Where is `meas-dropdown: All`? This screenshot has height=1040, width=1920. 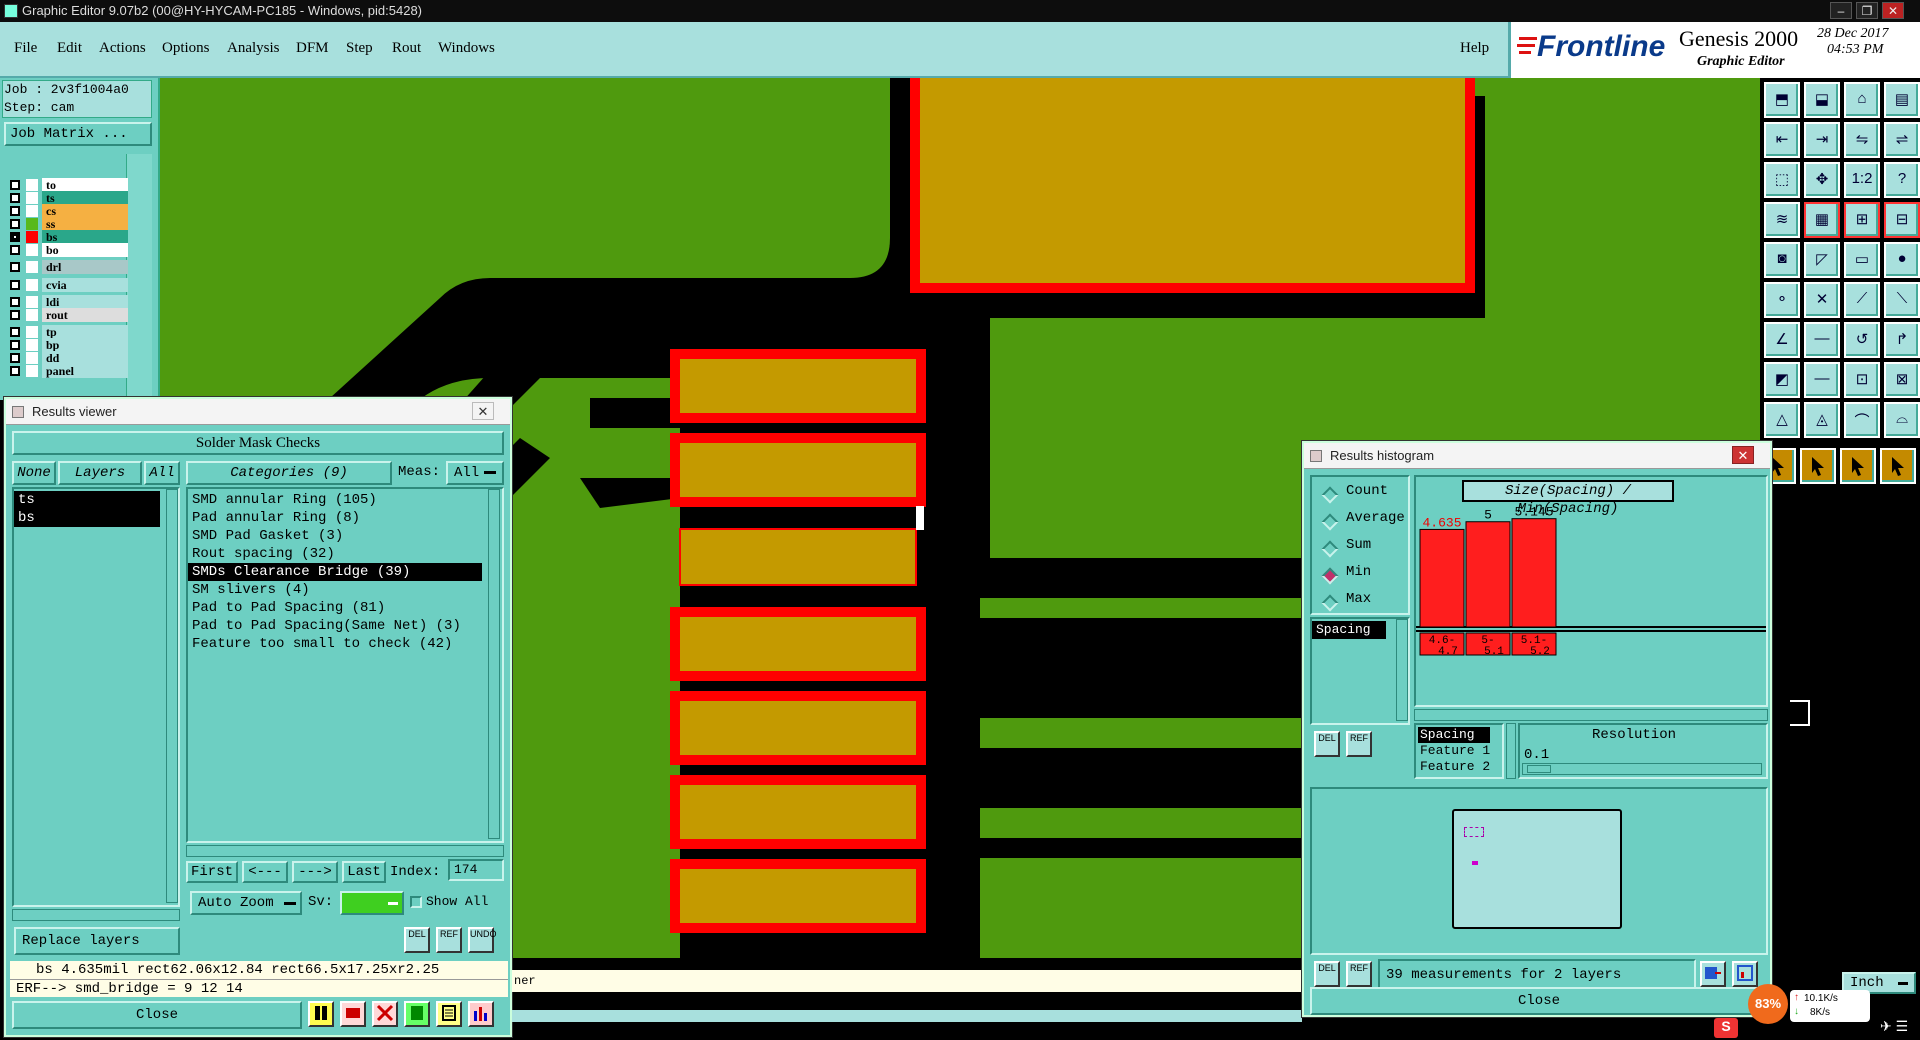
meas-dropdown: All is located at coordinates (475, 473).